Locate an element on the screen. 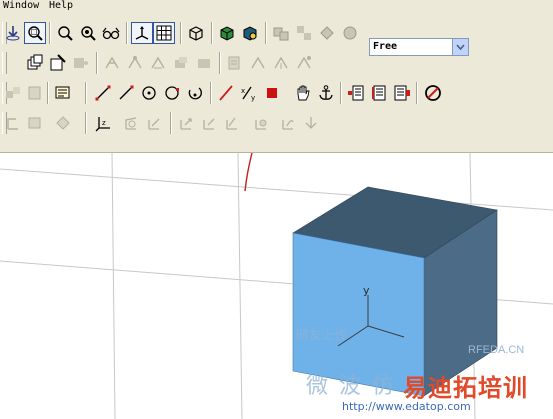 The height and width of the screenshot is (419, 553). grid-icon is located at coordinates (164, 33).